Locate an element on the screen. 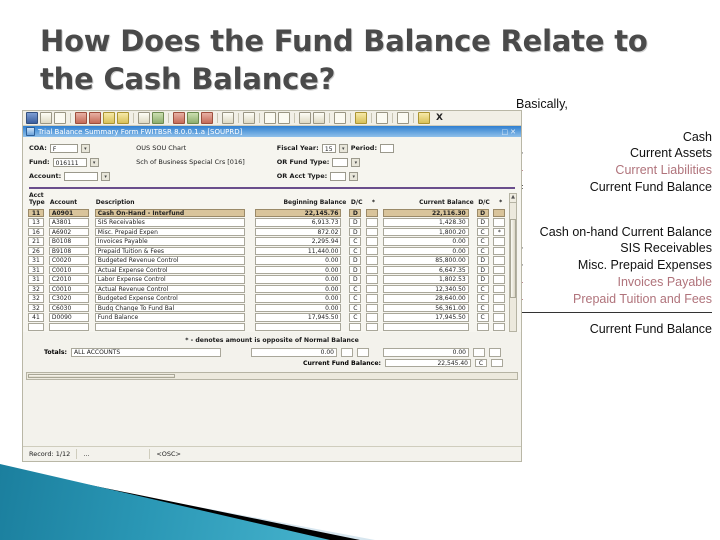 This screenshot has width=720, height=540. cell-account: C0010 is located at coordinates (68, 289).